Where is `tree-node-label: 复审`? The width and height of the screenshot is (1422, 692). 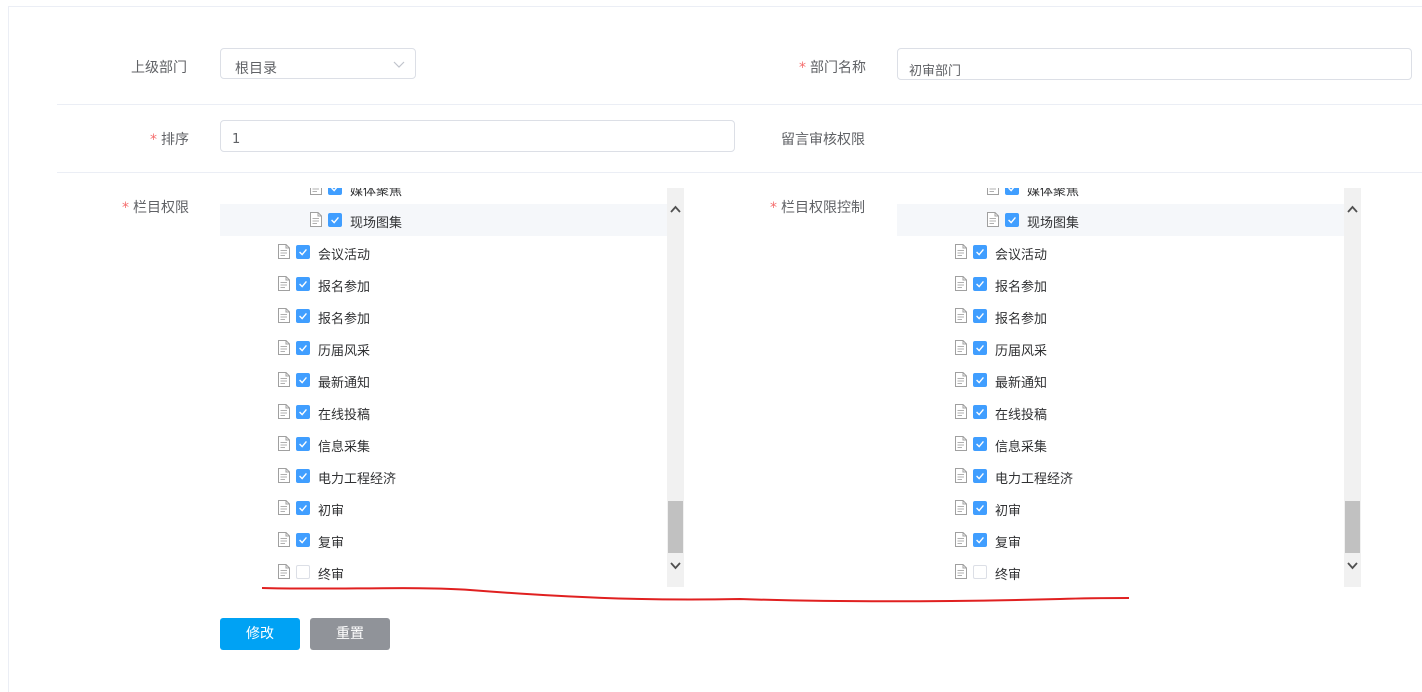 tree-node-label: 复审 is located at coordinates (1008, 543).